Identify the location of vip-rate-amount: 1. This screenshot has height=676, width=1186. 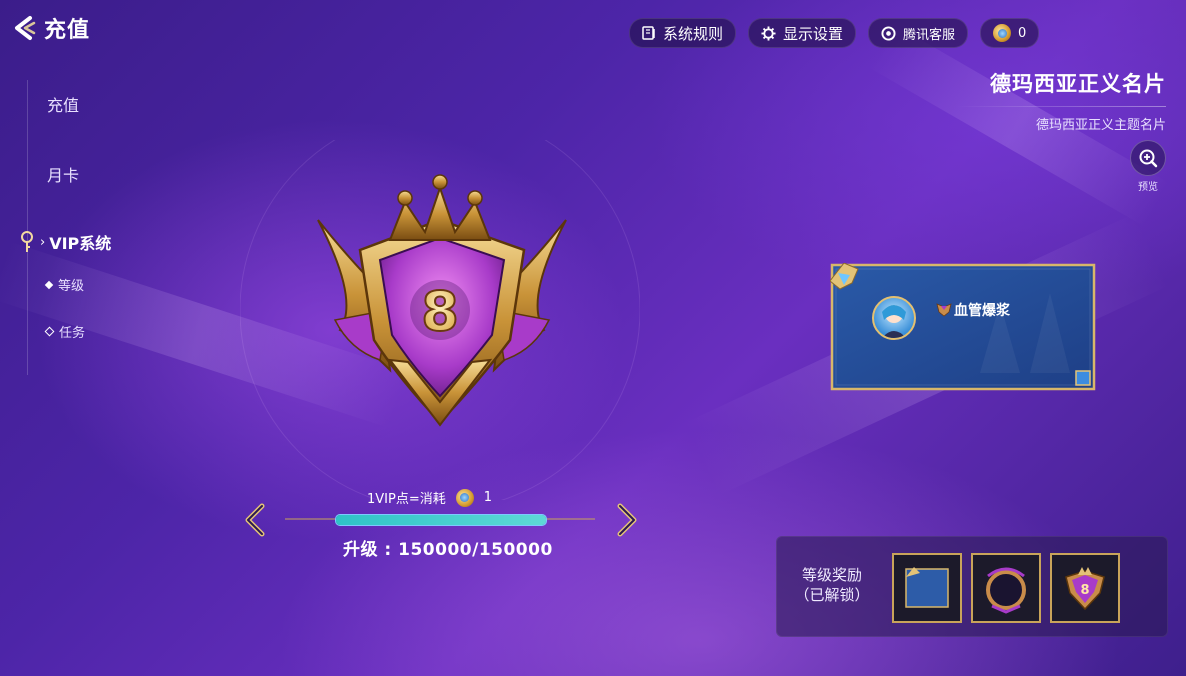
(488, 497).